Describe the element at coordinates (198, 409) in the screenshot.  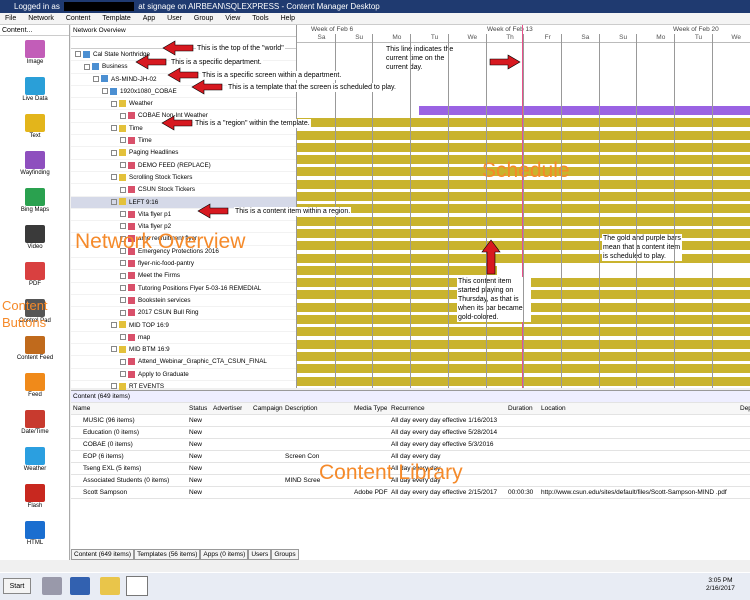
I see `column-header: Status` at that location.